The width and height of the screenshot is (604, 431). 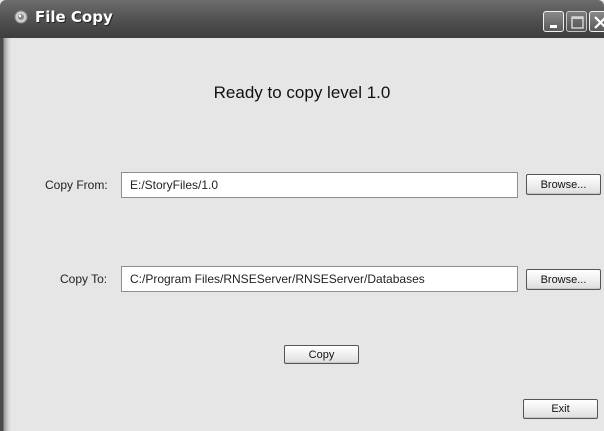 What do you see at coordinates (599, 22) in the screenshot?
I see `close-icon` at bounding box center [599, 22].